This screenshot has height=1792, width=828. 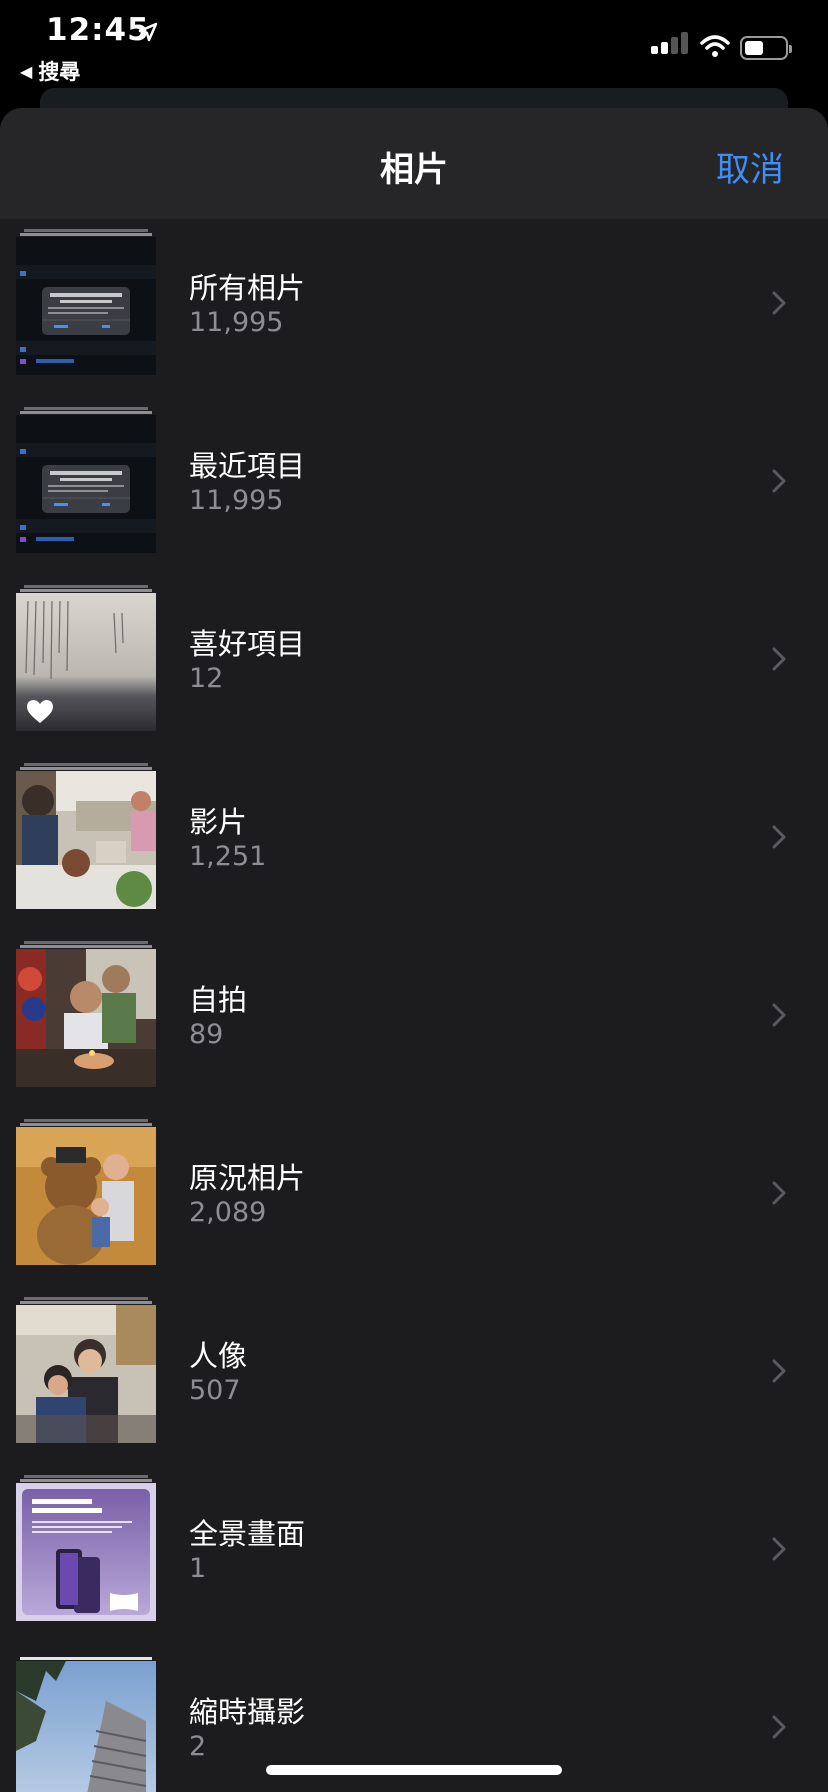 I want to click on back-to-app-button: ◀ 搜尋, so click(x=50, y=71).